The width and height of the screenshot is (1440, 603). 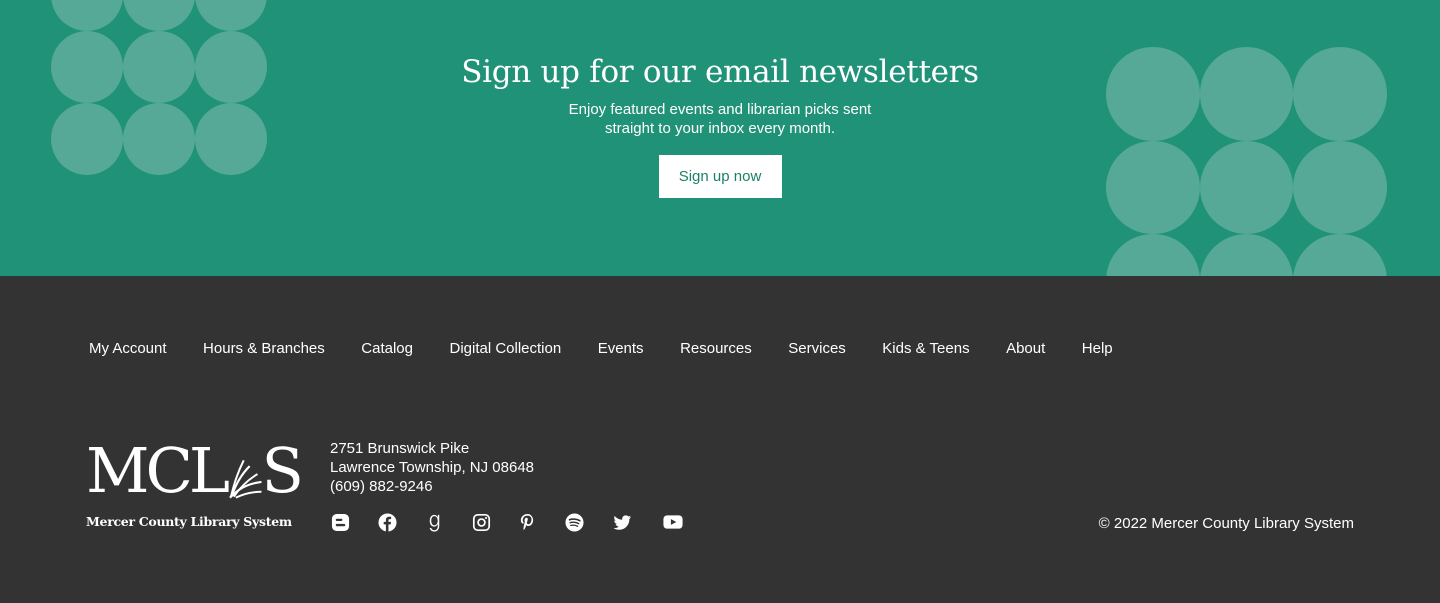 I want to click on open-book-icon, so click(x=245, y=479).